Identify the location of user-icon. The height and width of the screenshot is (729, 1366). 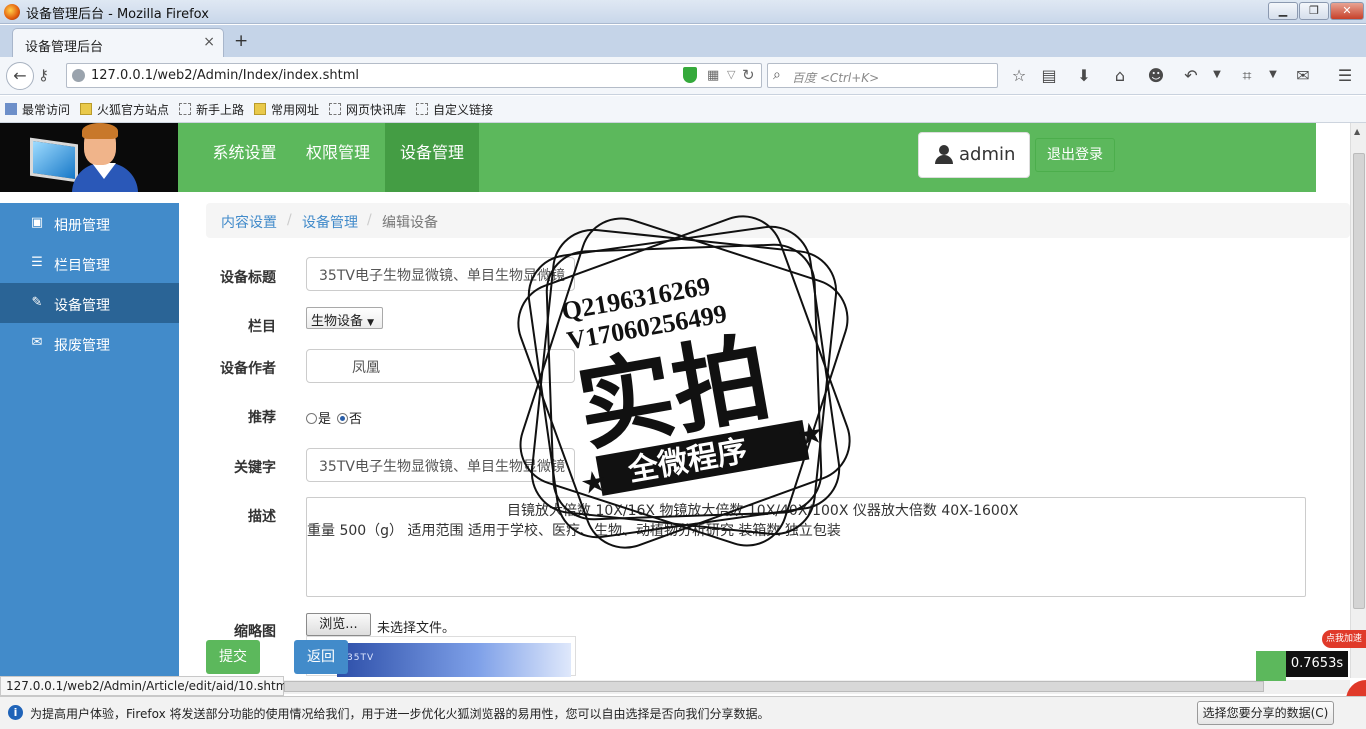
(944, 155).